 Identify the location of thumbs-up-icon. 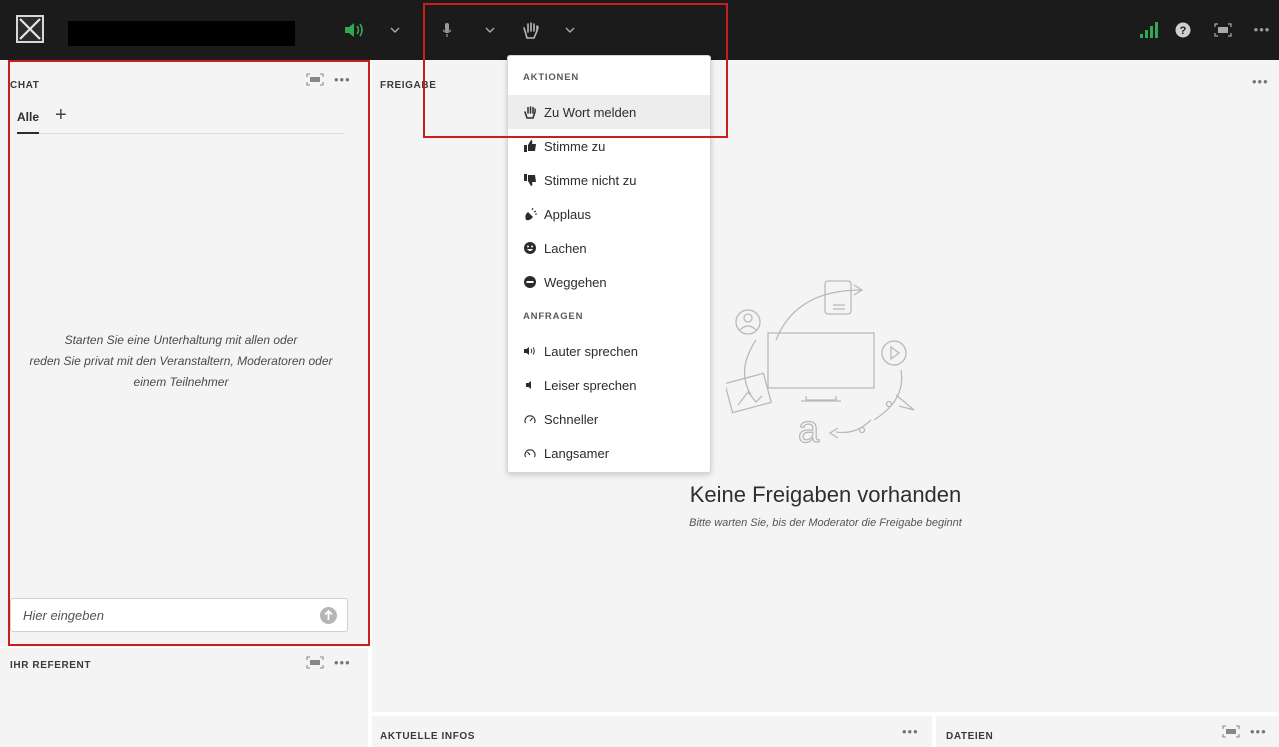
(530, 146).